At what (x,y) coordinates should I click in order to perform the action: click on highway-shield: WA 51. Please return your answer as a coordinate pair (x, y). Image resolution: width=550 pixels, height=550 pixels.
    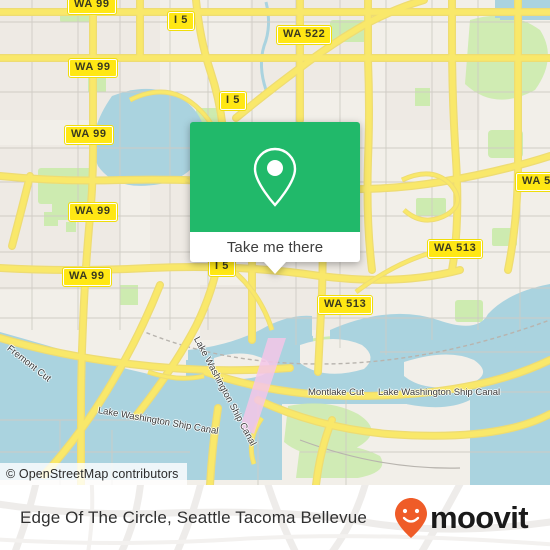
    Looking at the image, I should click on (532, 182).